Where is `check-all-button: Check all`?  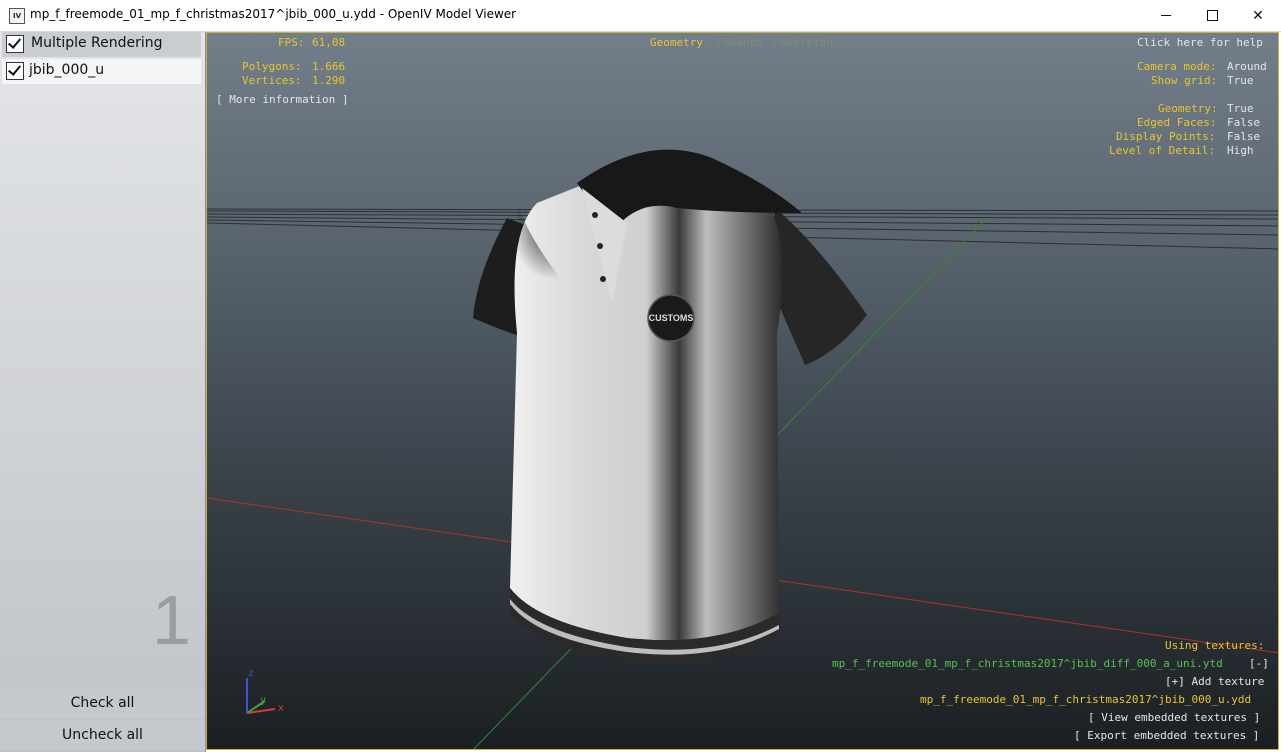
check-all-button: Check all is located at coordinates (102, 703).